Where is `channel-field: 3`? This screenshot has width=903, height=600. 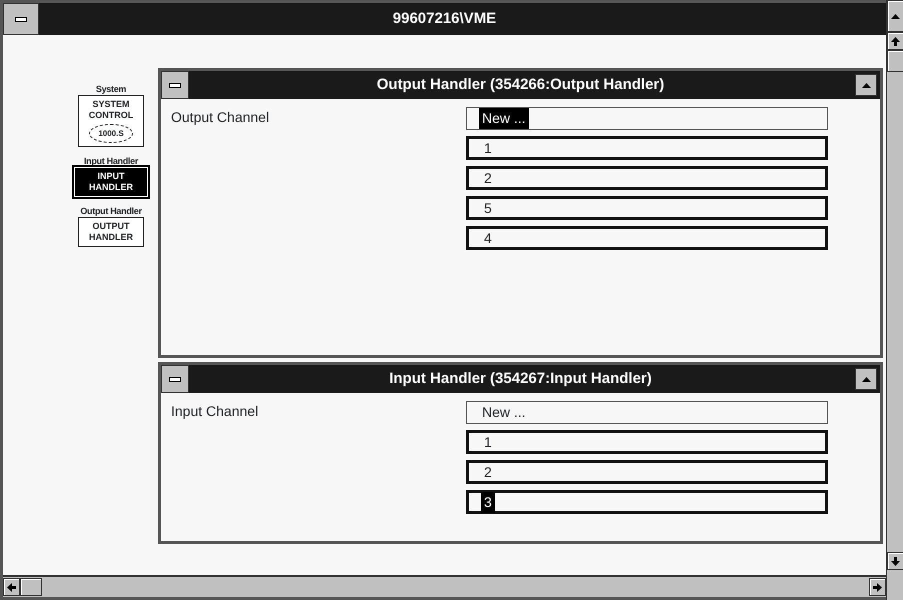
channel-field: 3 is located at coordinates (647, 502).